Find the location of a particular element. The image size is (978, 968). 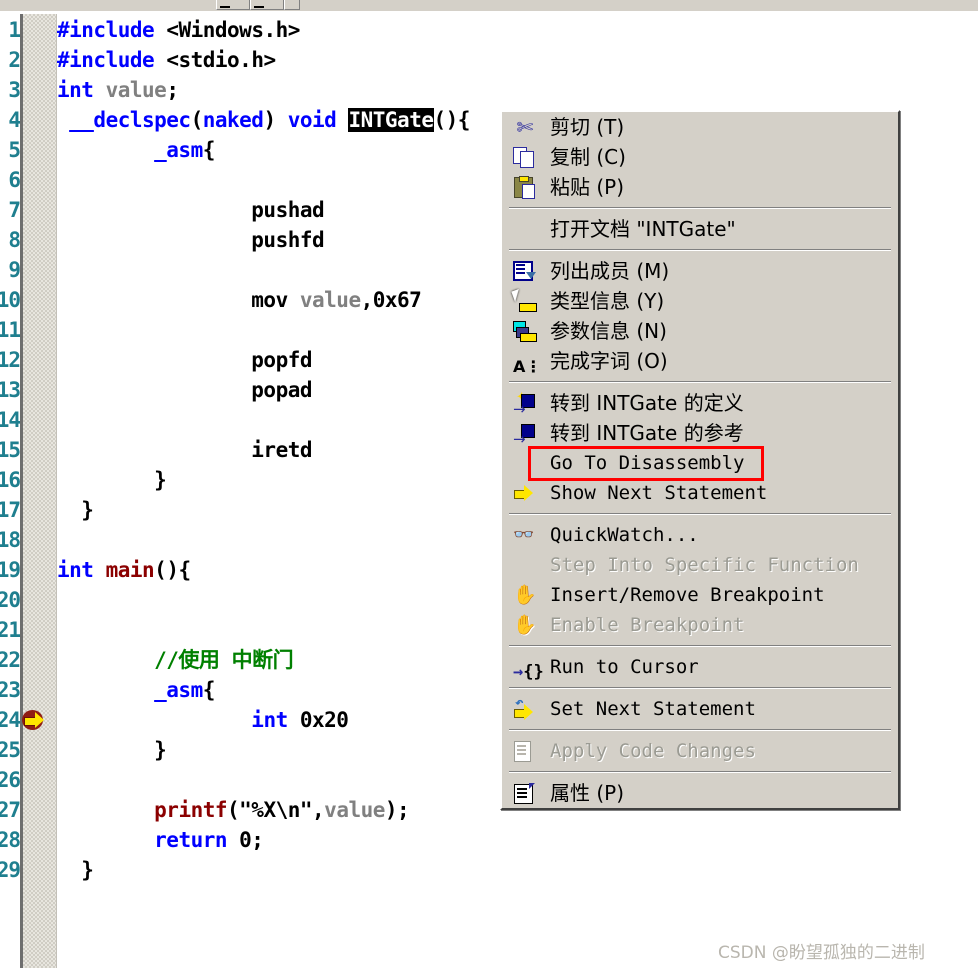

line-number: 24 is located at coordinates (10, 720).